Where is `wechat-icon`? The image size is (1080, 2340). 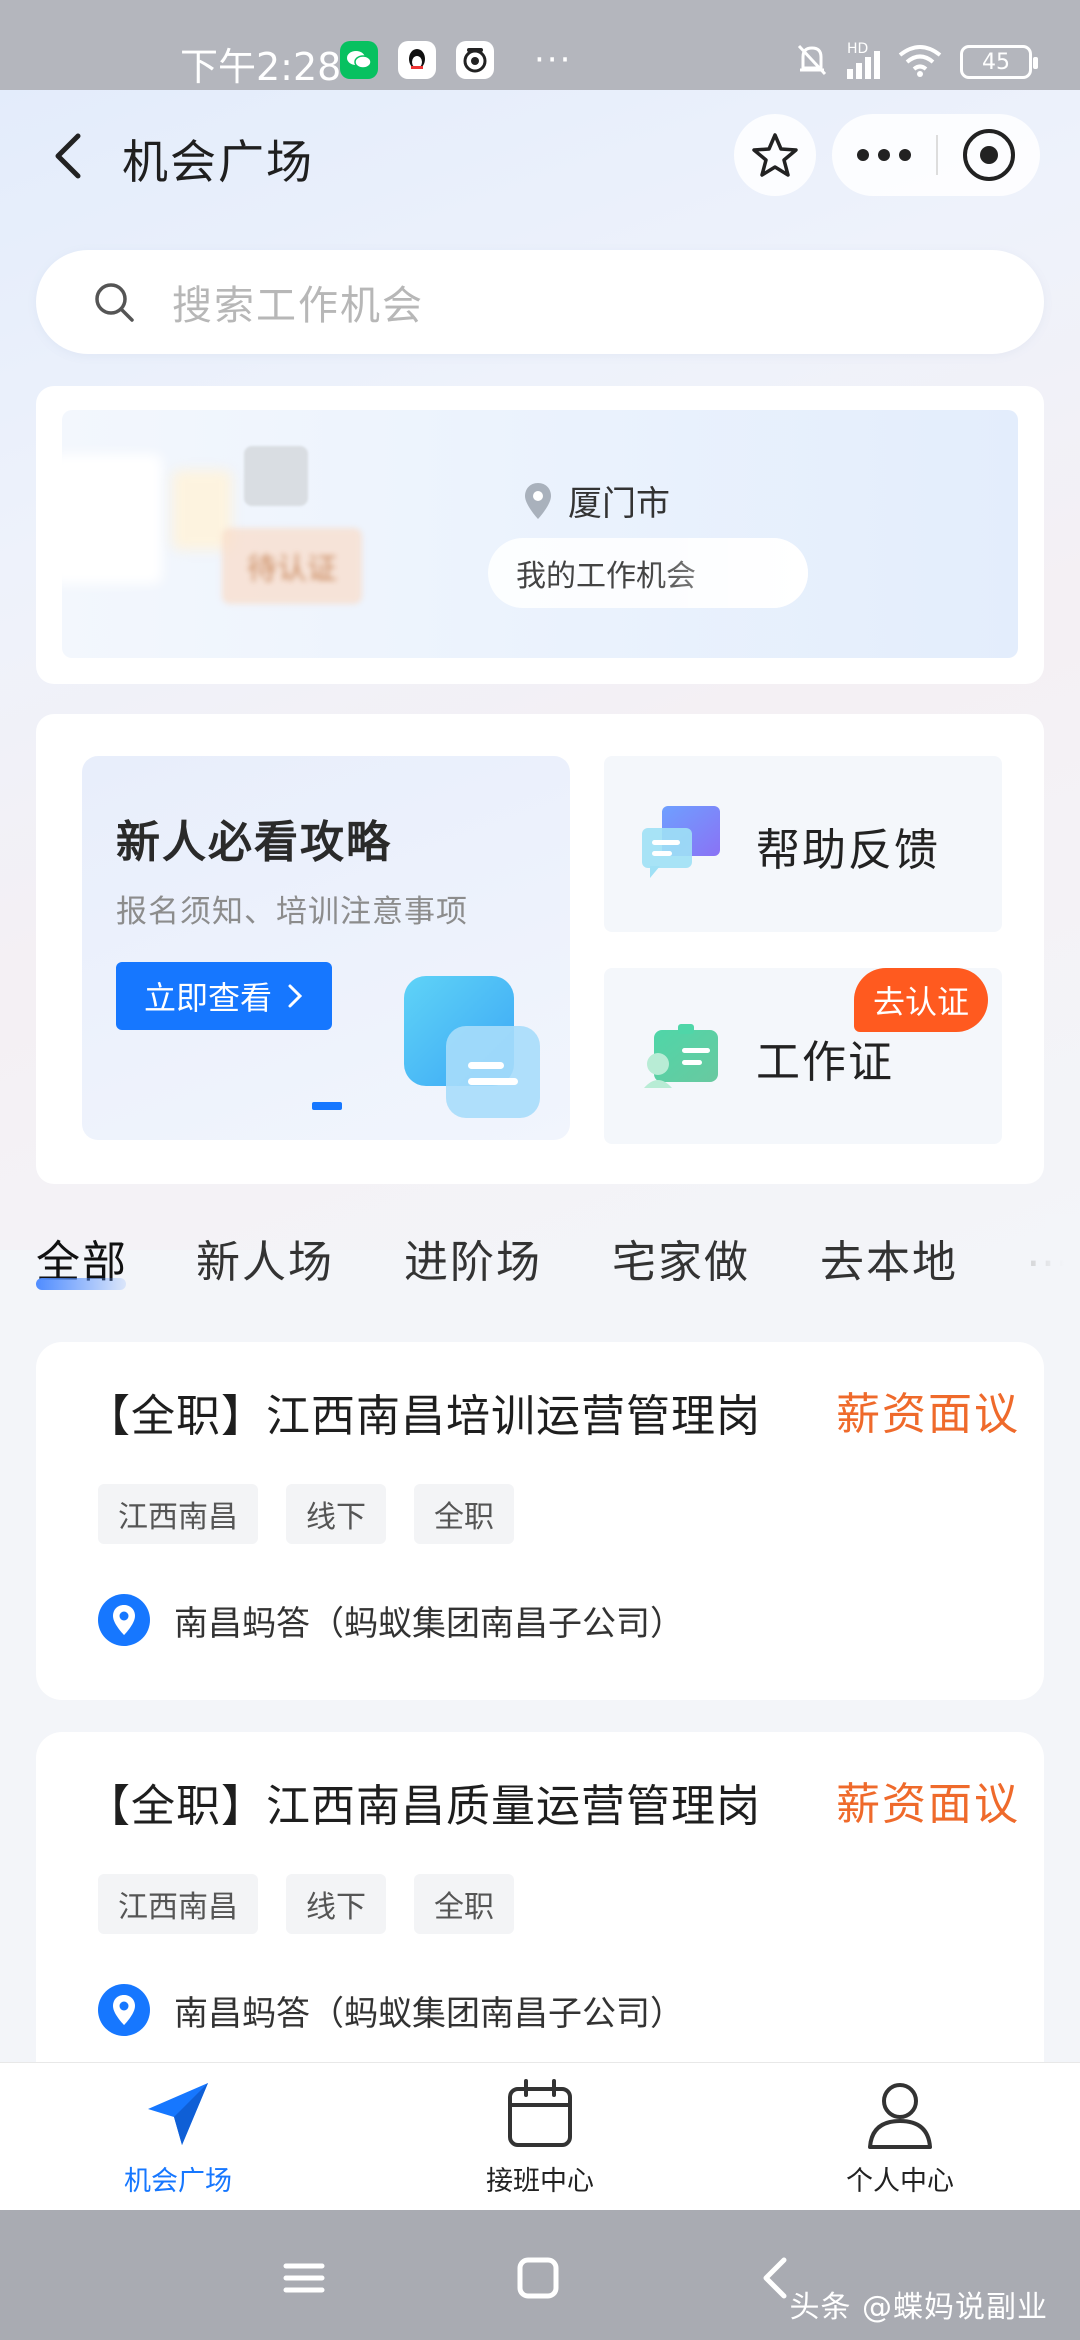 wechat-icon is located at coordinates (359, 60).